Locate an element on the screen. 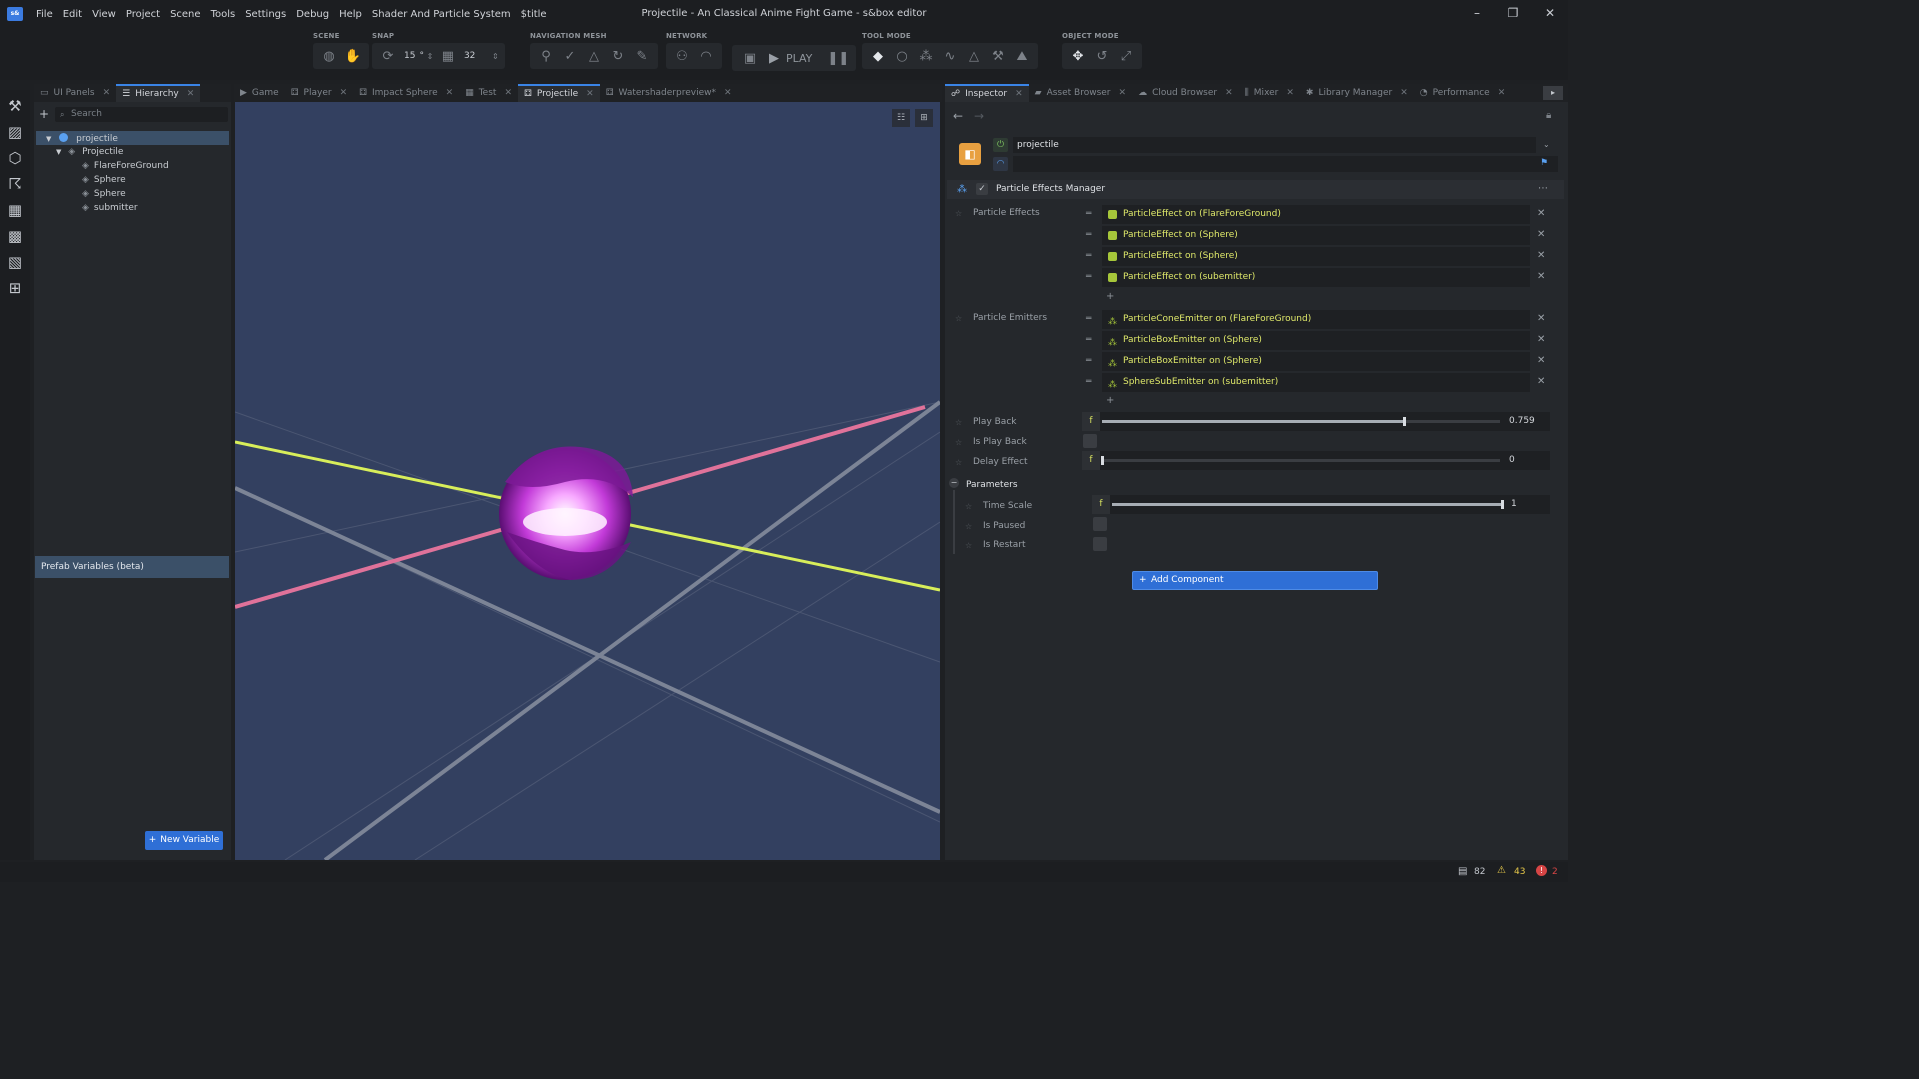 The width and height of the screenshot is (1919, 1079). play-button: PLAY is located at coordinates (799, 58).